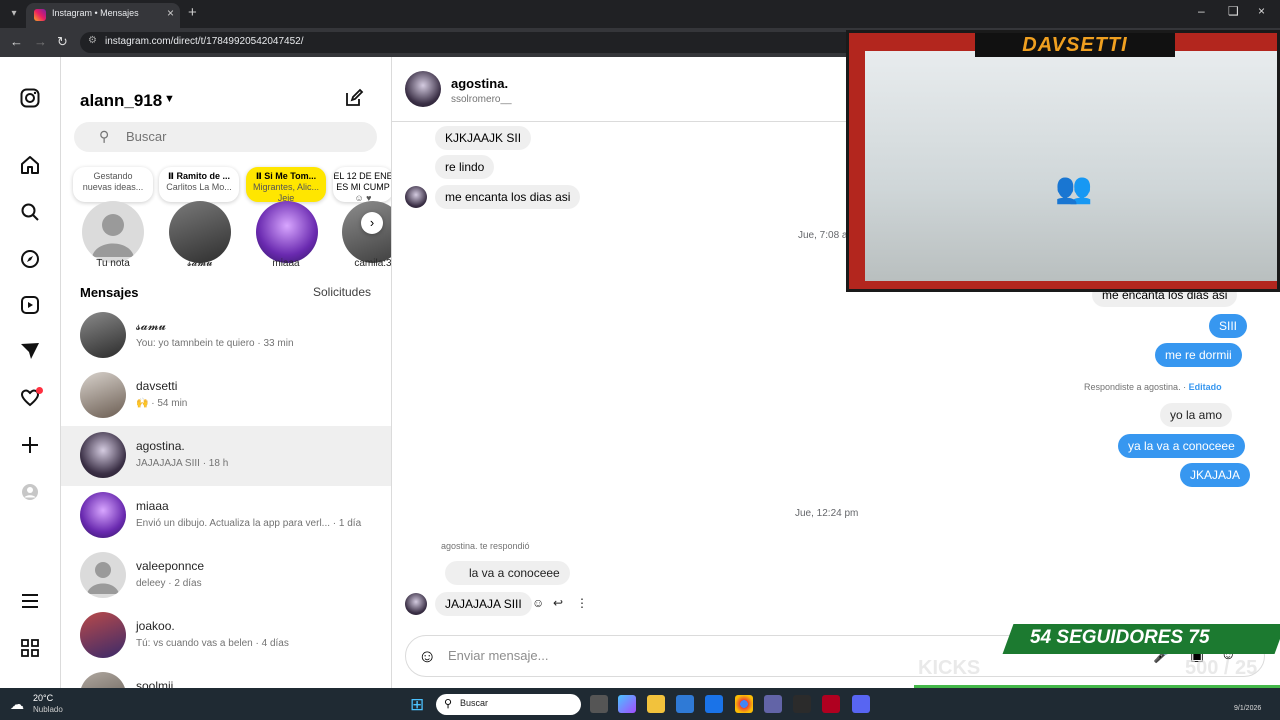  Describe the element at coordinates (656, 704) in the screenshot. I see `file-explorer-icon` at that location.